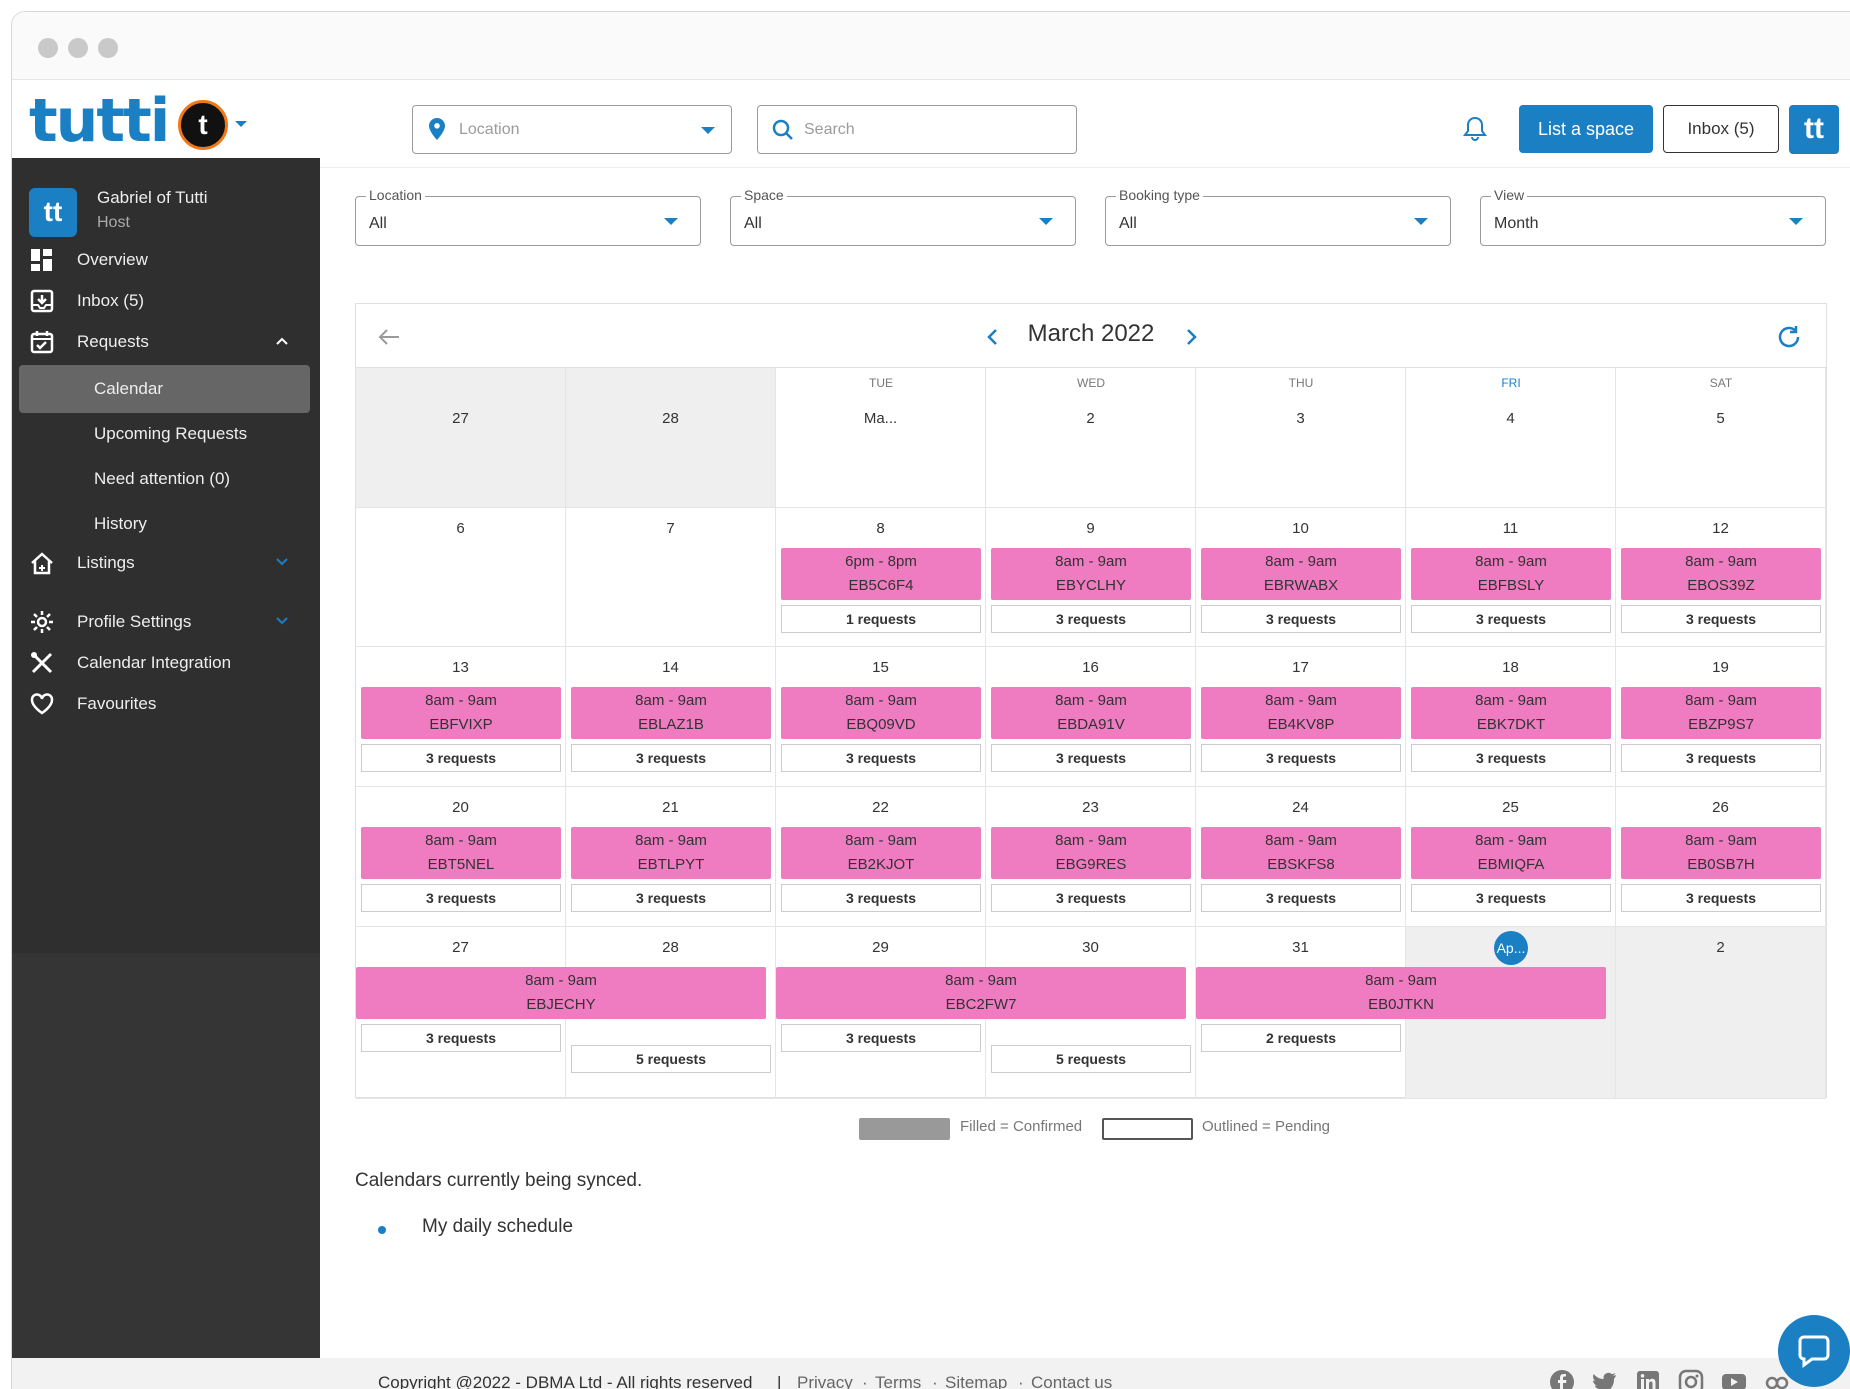  Describe the element at coordinates (671, 853) in the screenshot. I see `booking-event-confirmed: 8am - 9am EBTLPYT` at that location.